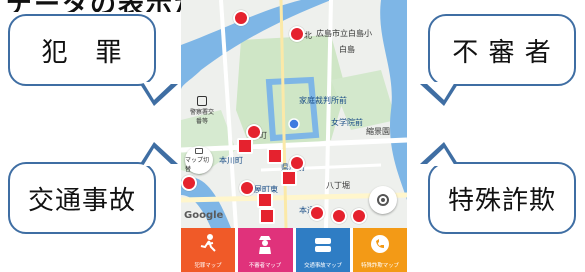 This screenshot has width=585, height=272. I want to click on callout-fraud: 特殊詐欺, so click(502, 198).